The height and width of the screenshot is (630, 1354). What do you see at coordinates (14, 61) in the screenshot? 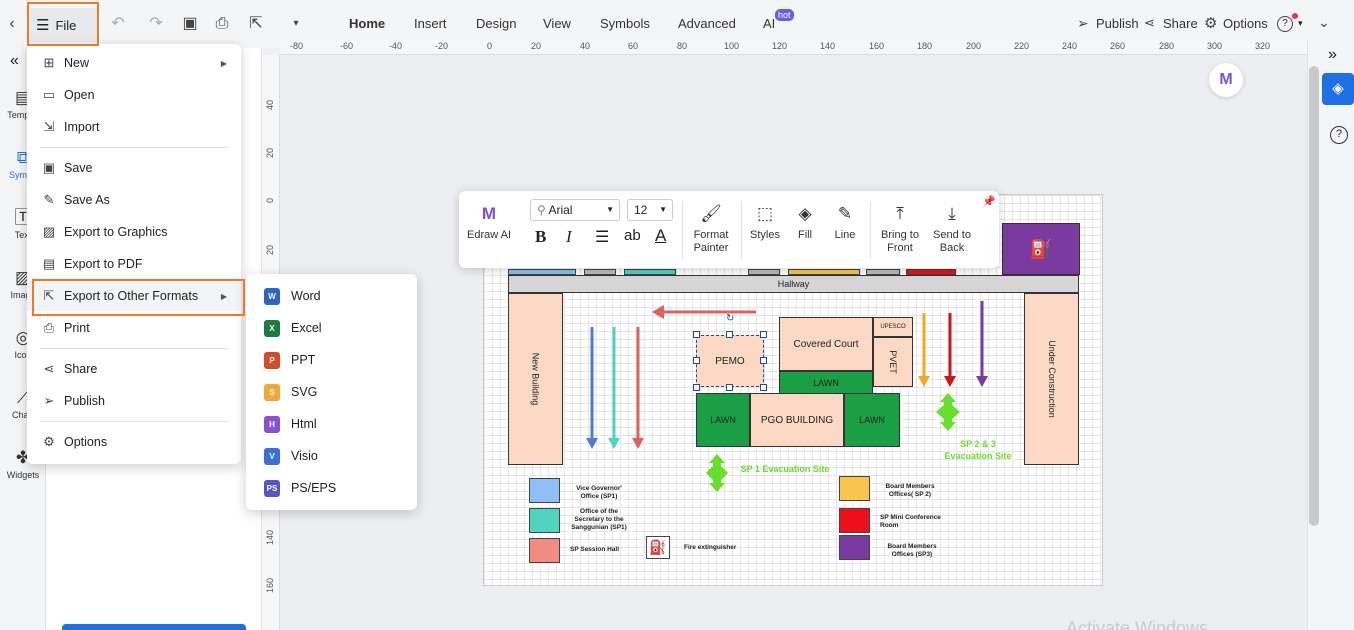
I see `collapse-panel-icon: «` at bounding box center [14, 61].